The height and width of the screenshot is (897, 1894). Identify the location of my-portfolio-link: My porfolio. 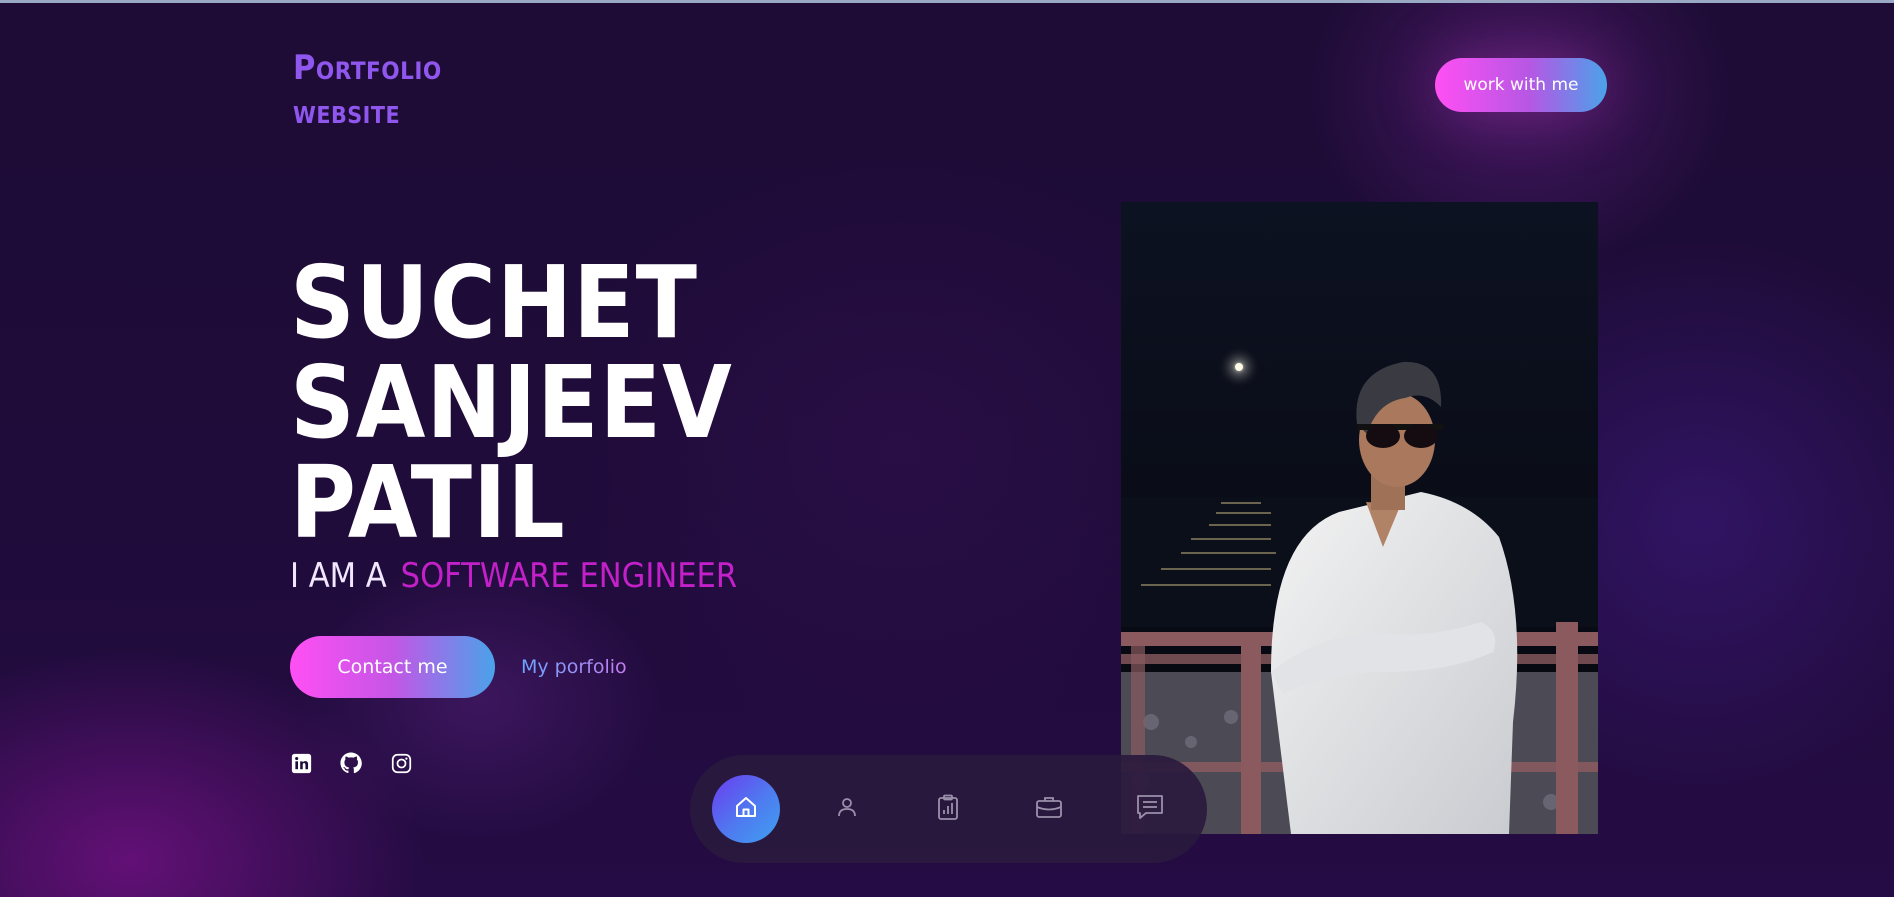
(574, 667).